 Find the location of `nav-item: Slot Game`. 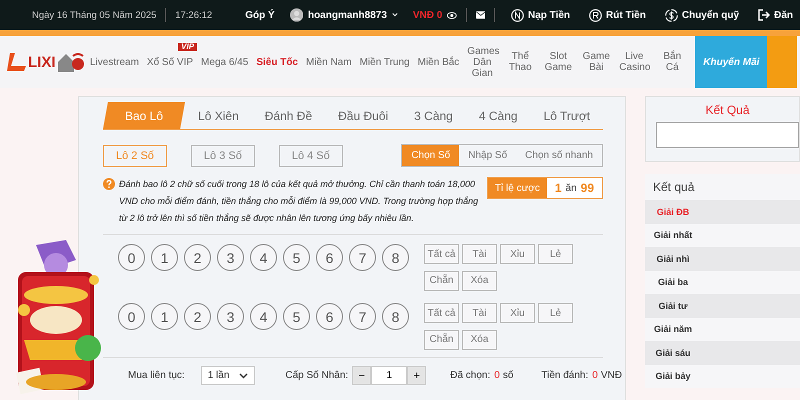

nav-item: Slot Game is located at coordinates (558, 62).